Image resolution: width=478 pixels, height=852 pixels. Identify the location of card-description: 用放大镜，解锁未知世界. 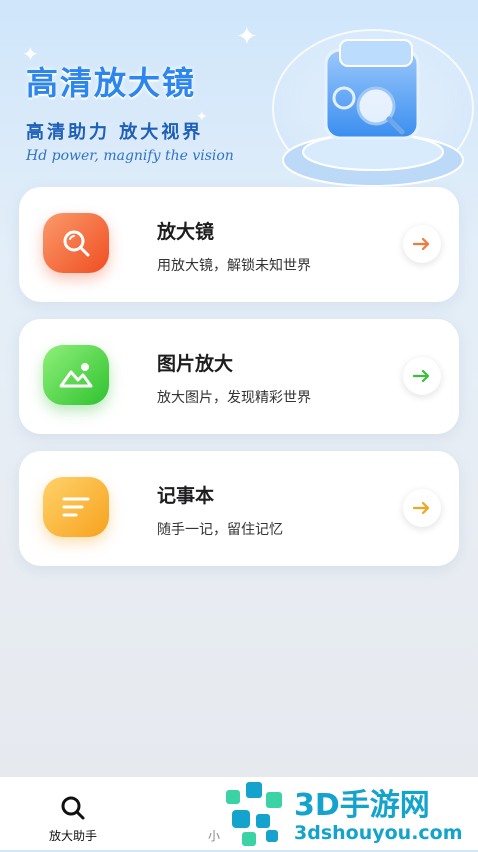
(234, 266).